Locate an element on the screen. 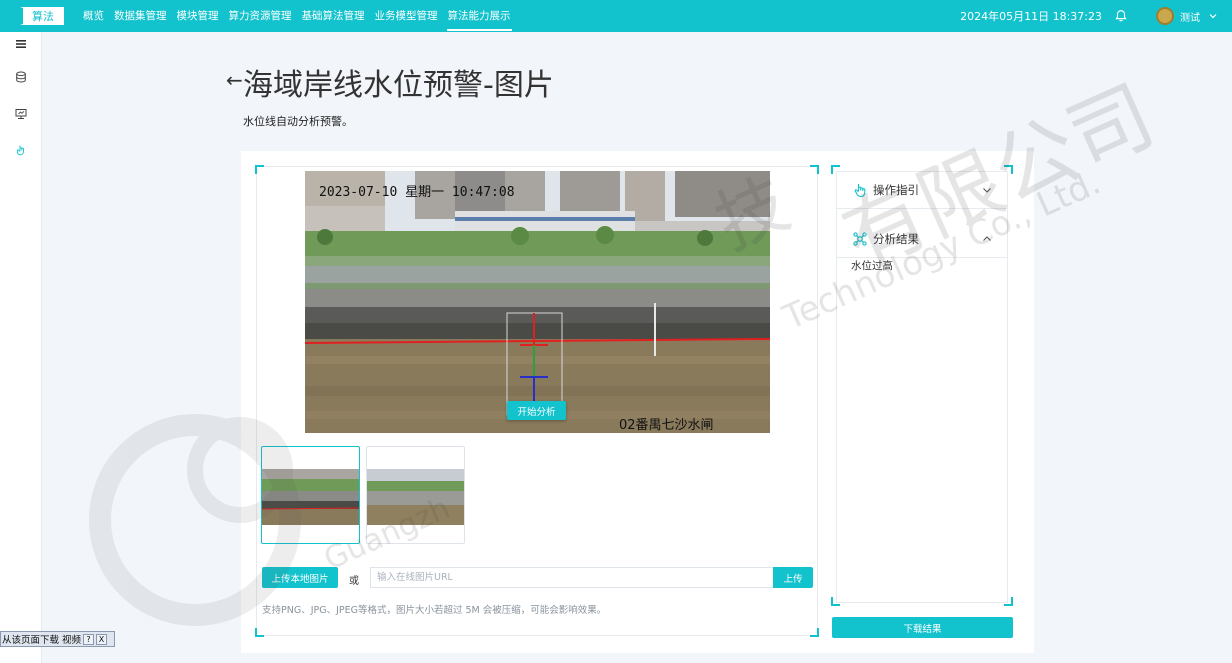  download-result-button: 下载结果 is located at coordinates (922, 627).